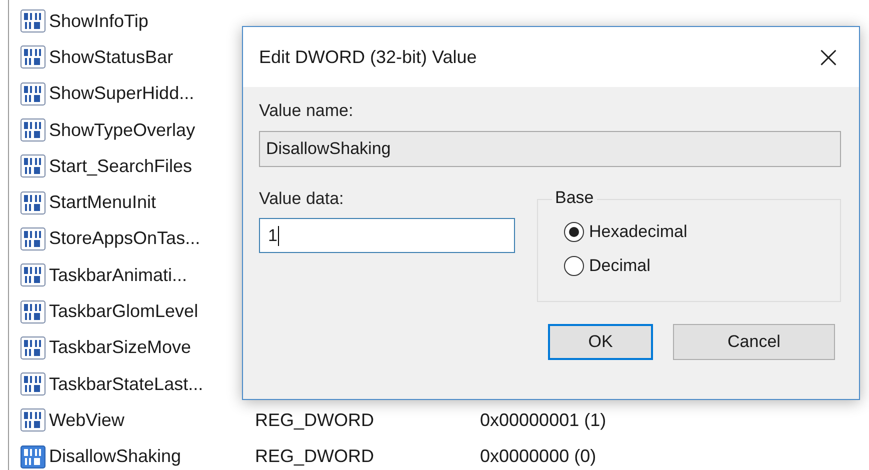 The width and height of the screenshot is (869, 470). Describe the element at coordinates (123, 311) in the screenshot. I see `value-name: TaskbarGlomLevel` at that location.